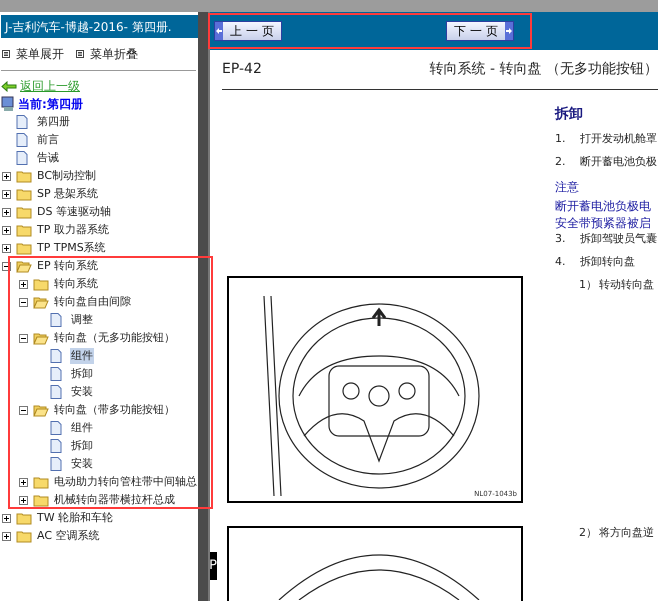  I want to click on step-text: 拆卸转向盘, so click(607, 262).